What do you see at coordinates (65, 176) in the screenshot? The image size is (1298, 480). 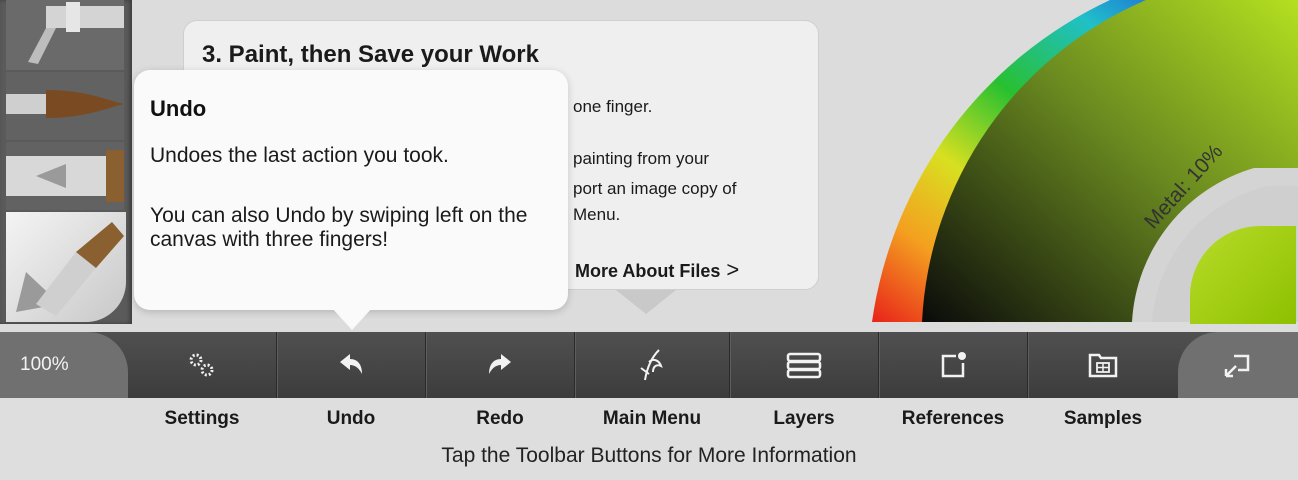 I see `flat-brush-icon` at bounding box center [65, 176].